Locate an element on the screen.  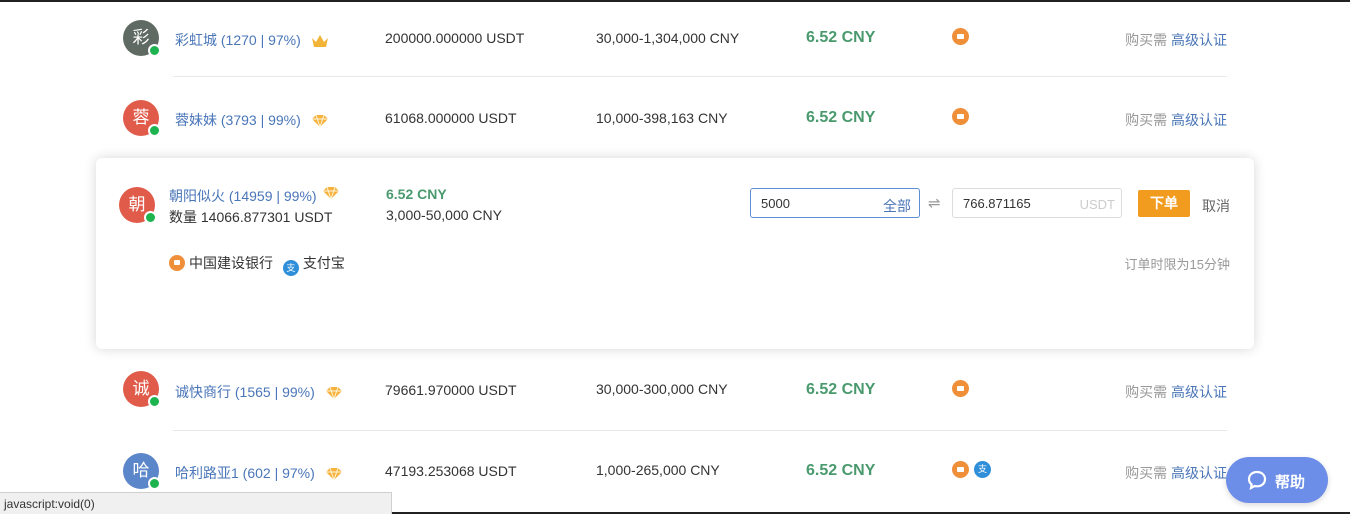
available-amount: 47193.253068 USDT is located at coordinates (451, 471).